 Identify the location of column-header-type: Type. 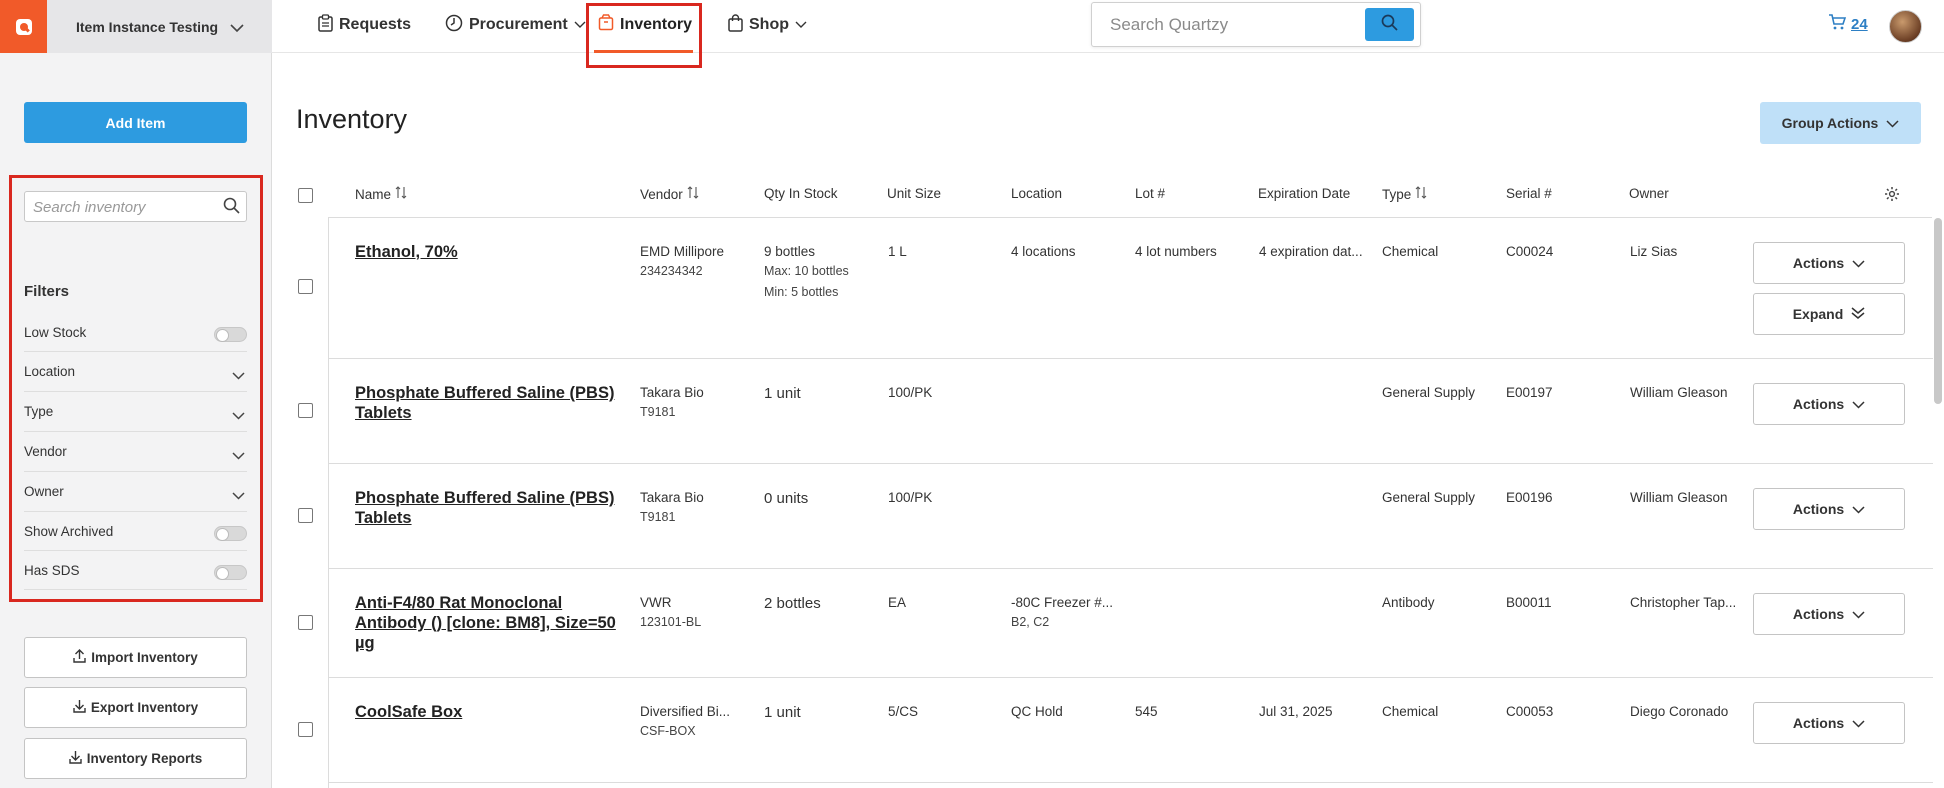
(1404, 194).